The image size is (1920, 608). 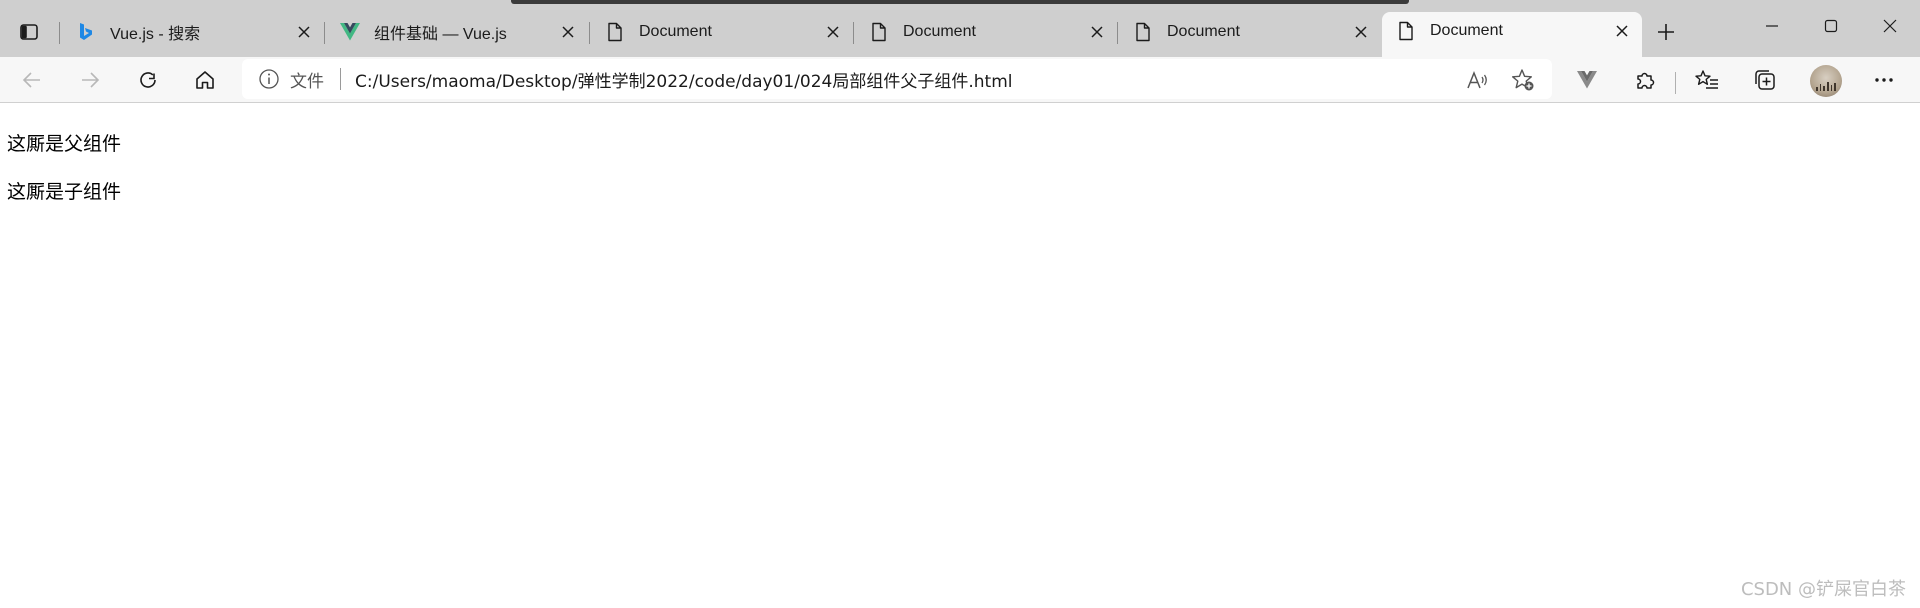 I want to click on refresh-icon, so click(x=148, y=80).